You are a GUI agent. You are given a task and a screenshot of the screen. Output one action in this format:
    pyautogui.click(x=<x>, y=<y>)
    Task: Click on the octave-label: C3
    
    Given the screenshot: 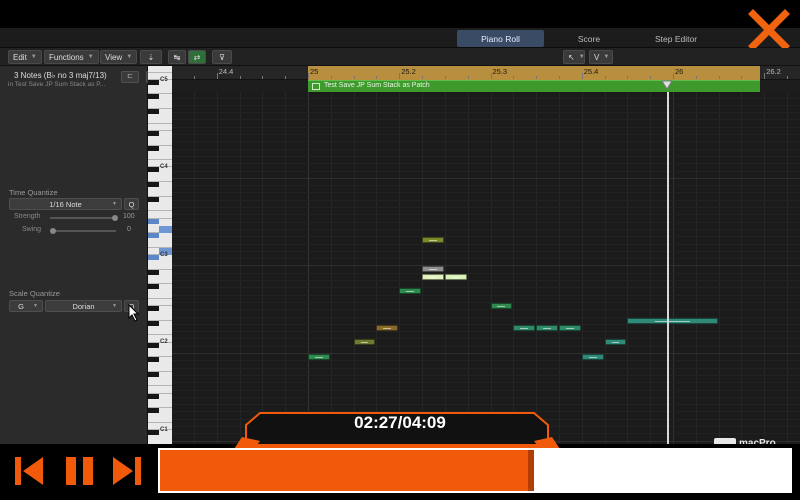 What is the action you would take?
    pyautogui.click(x=164, y=254)
    